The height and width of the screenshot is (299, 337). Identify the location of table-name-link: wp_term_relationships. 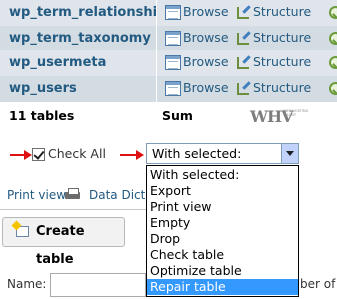
(78, 13).